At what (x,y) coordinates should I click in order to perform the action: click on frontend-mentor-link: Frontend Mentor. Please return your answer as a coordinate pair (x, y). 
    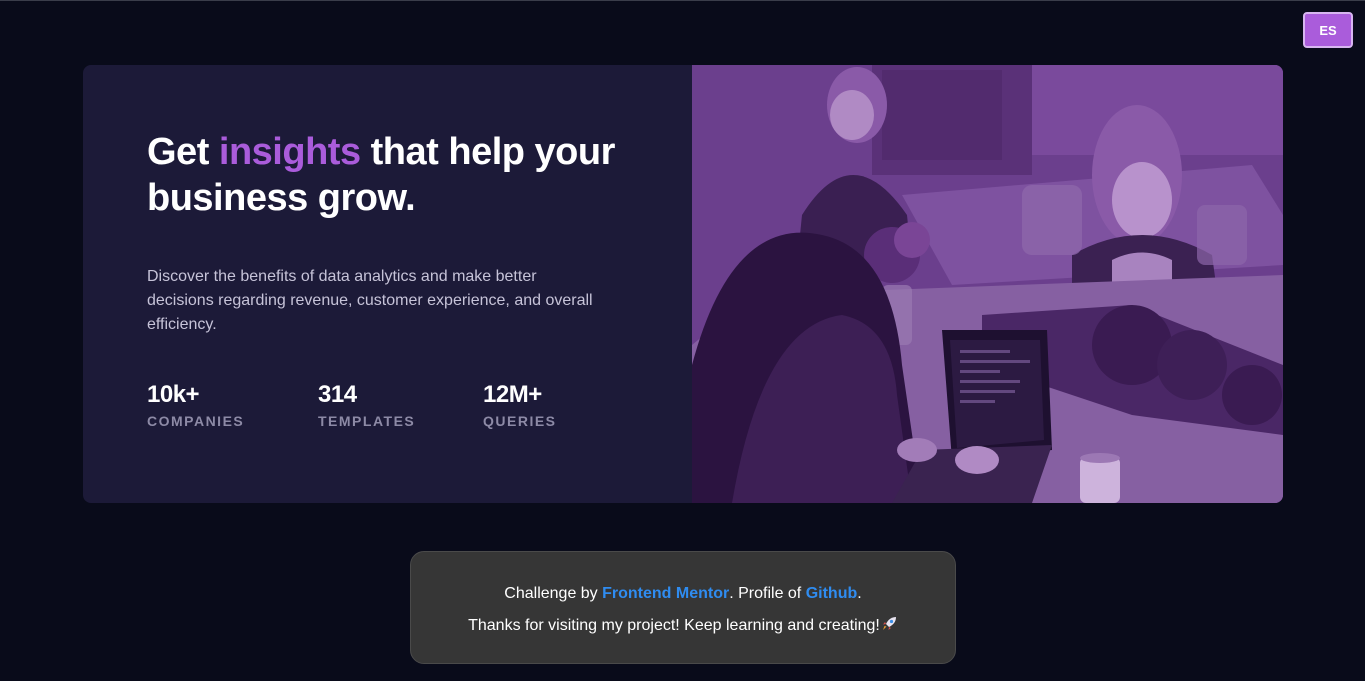
    Looking at the image, I should click on (665, 593).